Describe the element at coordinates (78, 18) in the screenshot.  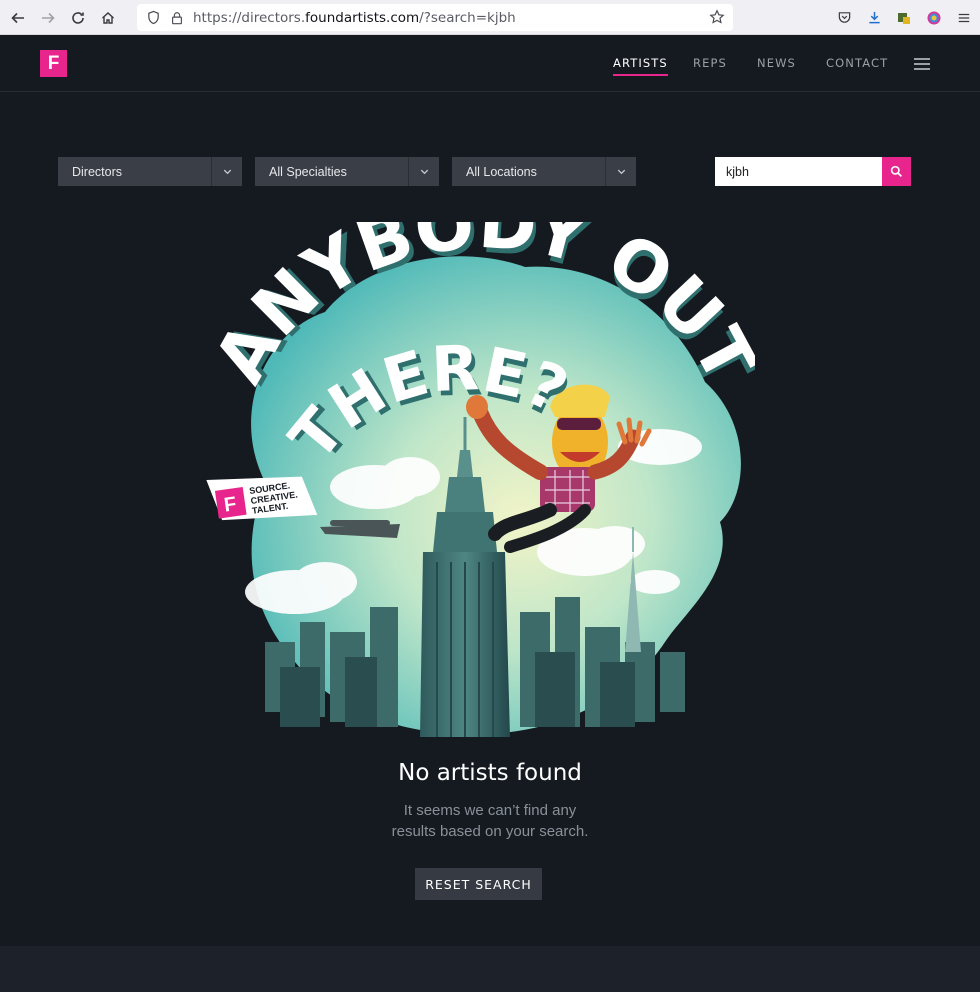
I see `reload-icon` at that location.